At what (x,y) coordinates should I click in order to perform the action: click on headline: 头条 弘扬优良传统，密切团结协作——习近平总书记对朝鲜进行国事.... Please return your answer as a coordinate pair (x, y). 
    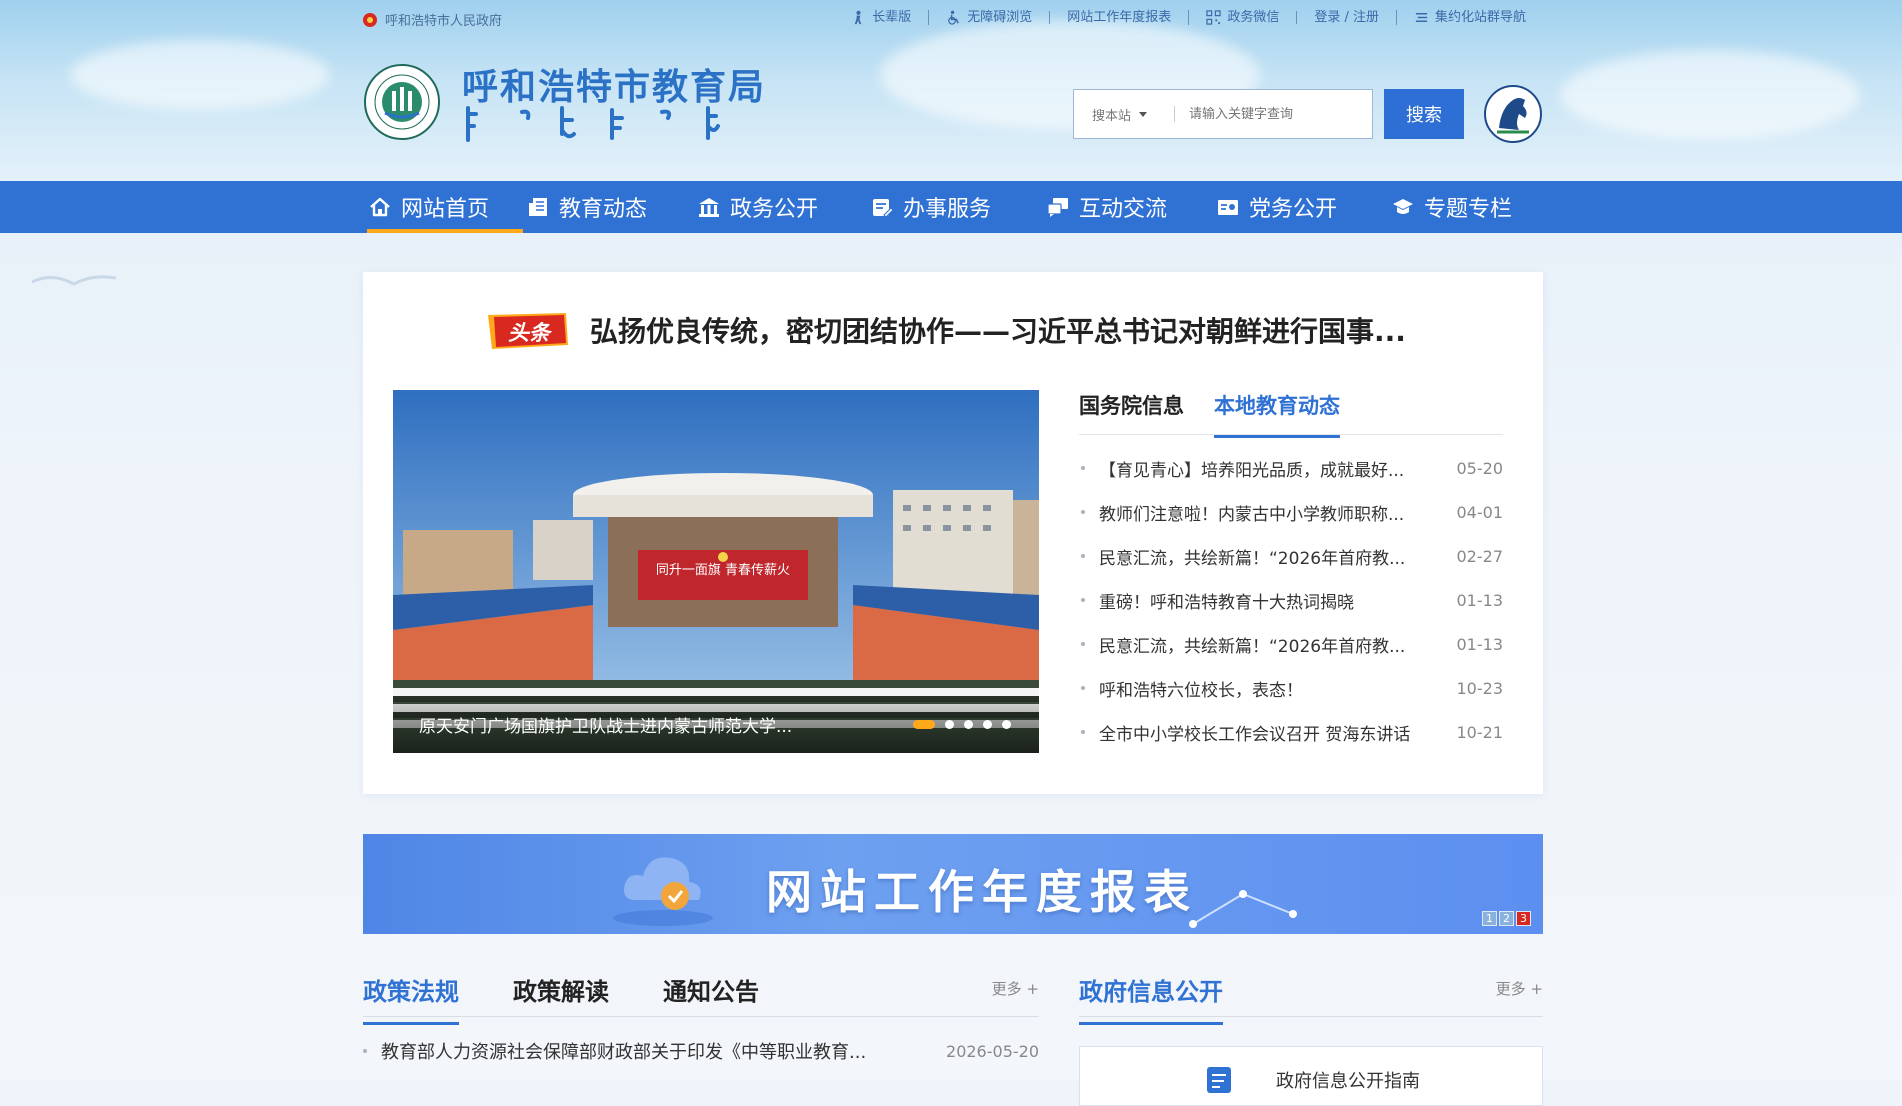
    Looking at the image, I should click on (946, 330).